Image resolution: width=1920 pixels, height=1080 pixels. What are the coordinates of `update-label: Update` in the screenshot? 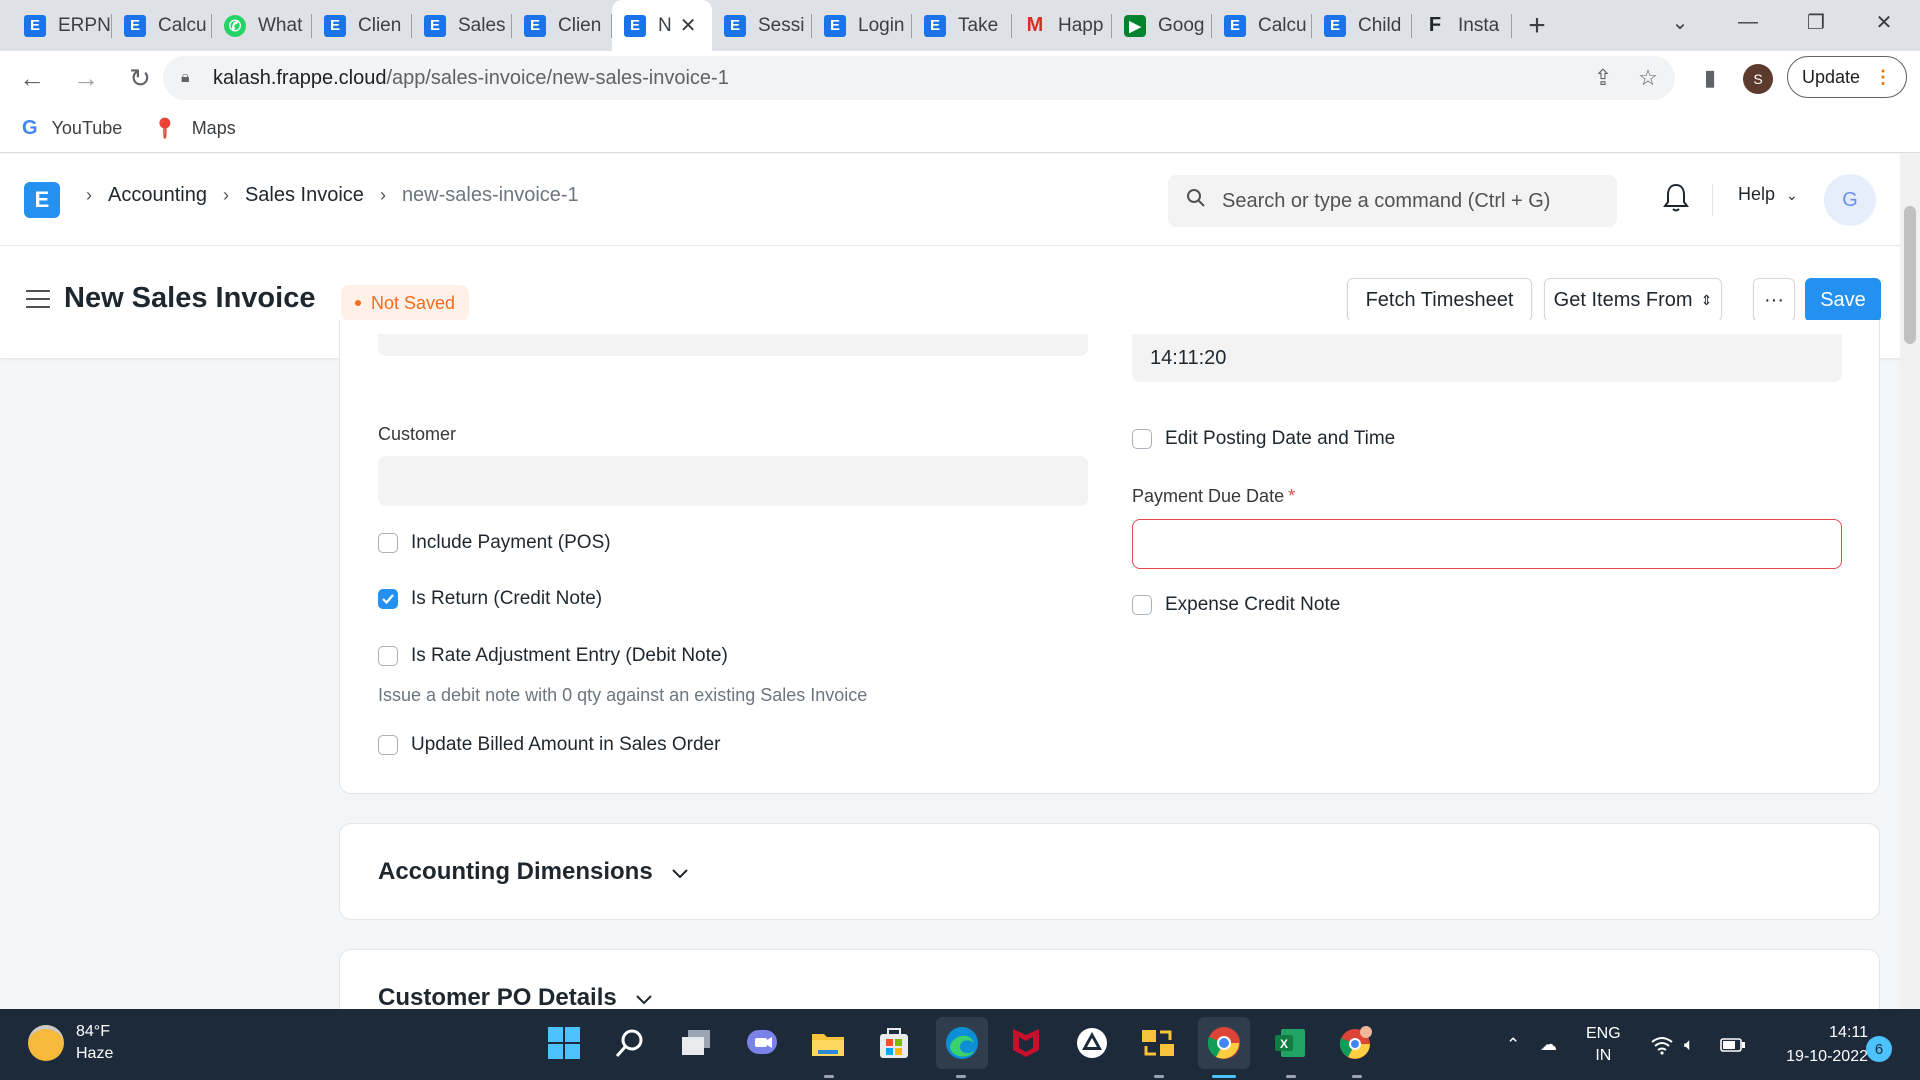 It's located at (1831, 76).